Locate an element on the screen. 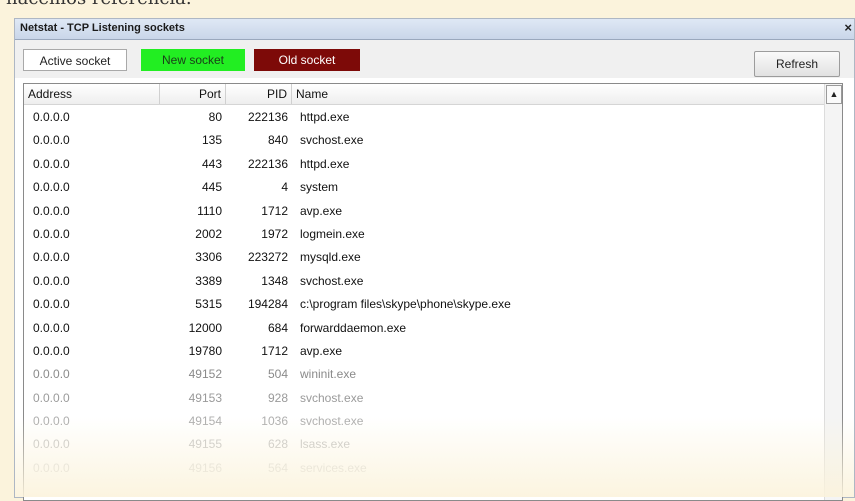  cell-pid: 628 is located at coordinates (277, 444).